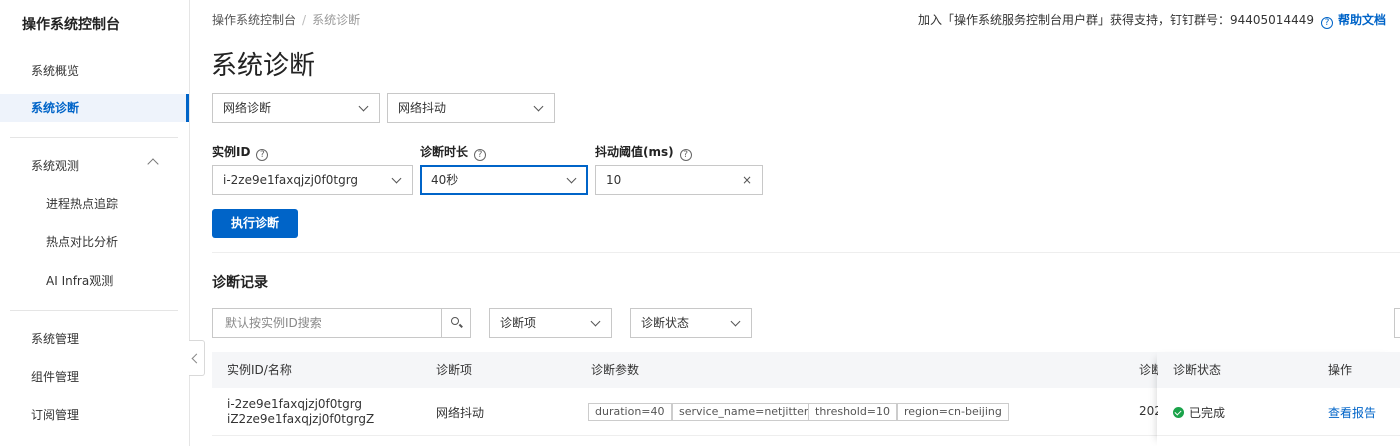 This screenshot has height=446, width=1400. Describe the element at coordinates (853, 412) in the screenshot. I see `param-tag: threshold=10` at that location.